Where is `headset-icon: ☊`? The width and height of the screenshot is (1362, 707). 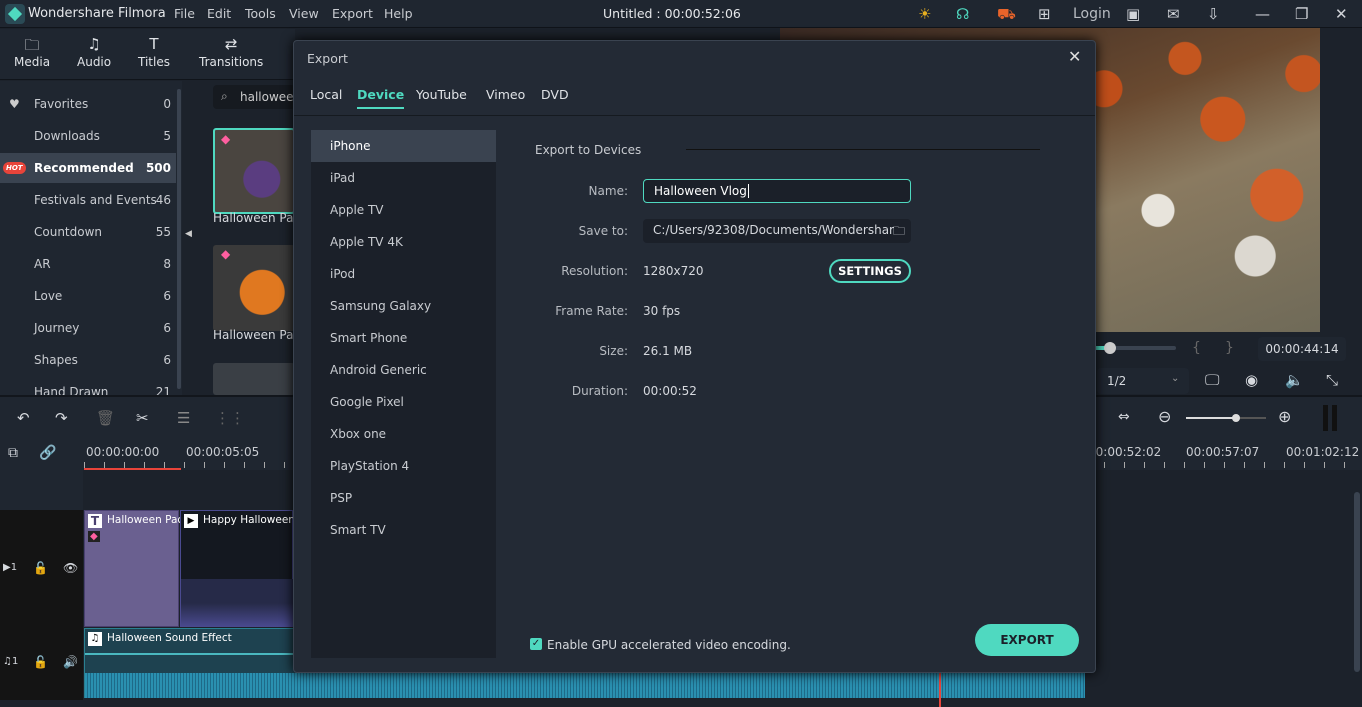
headset-icon: ☊ is located at coordinates (962, 14).